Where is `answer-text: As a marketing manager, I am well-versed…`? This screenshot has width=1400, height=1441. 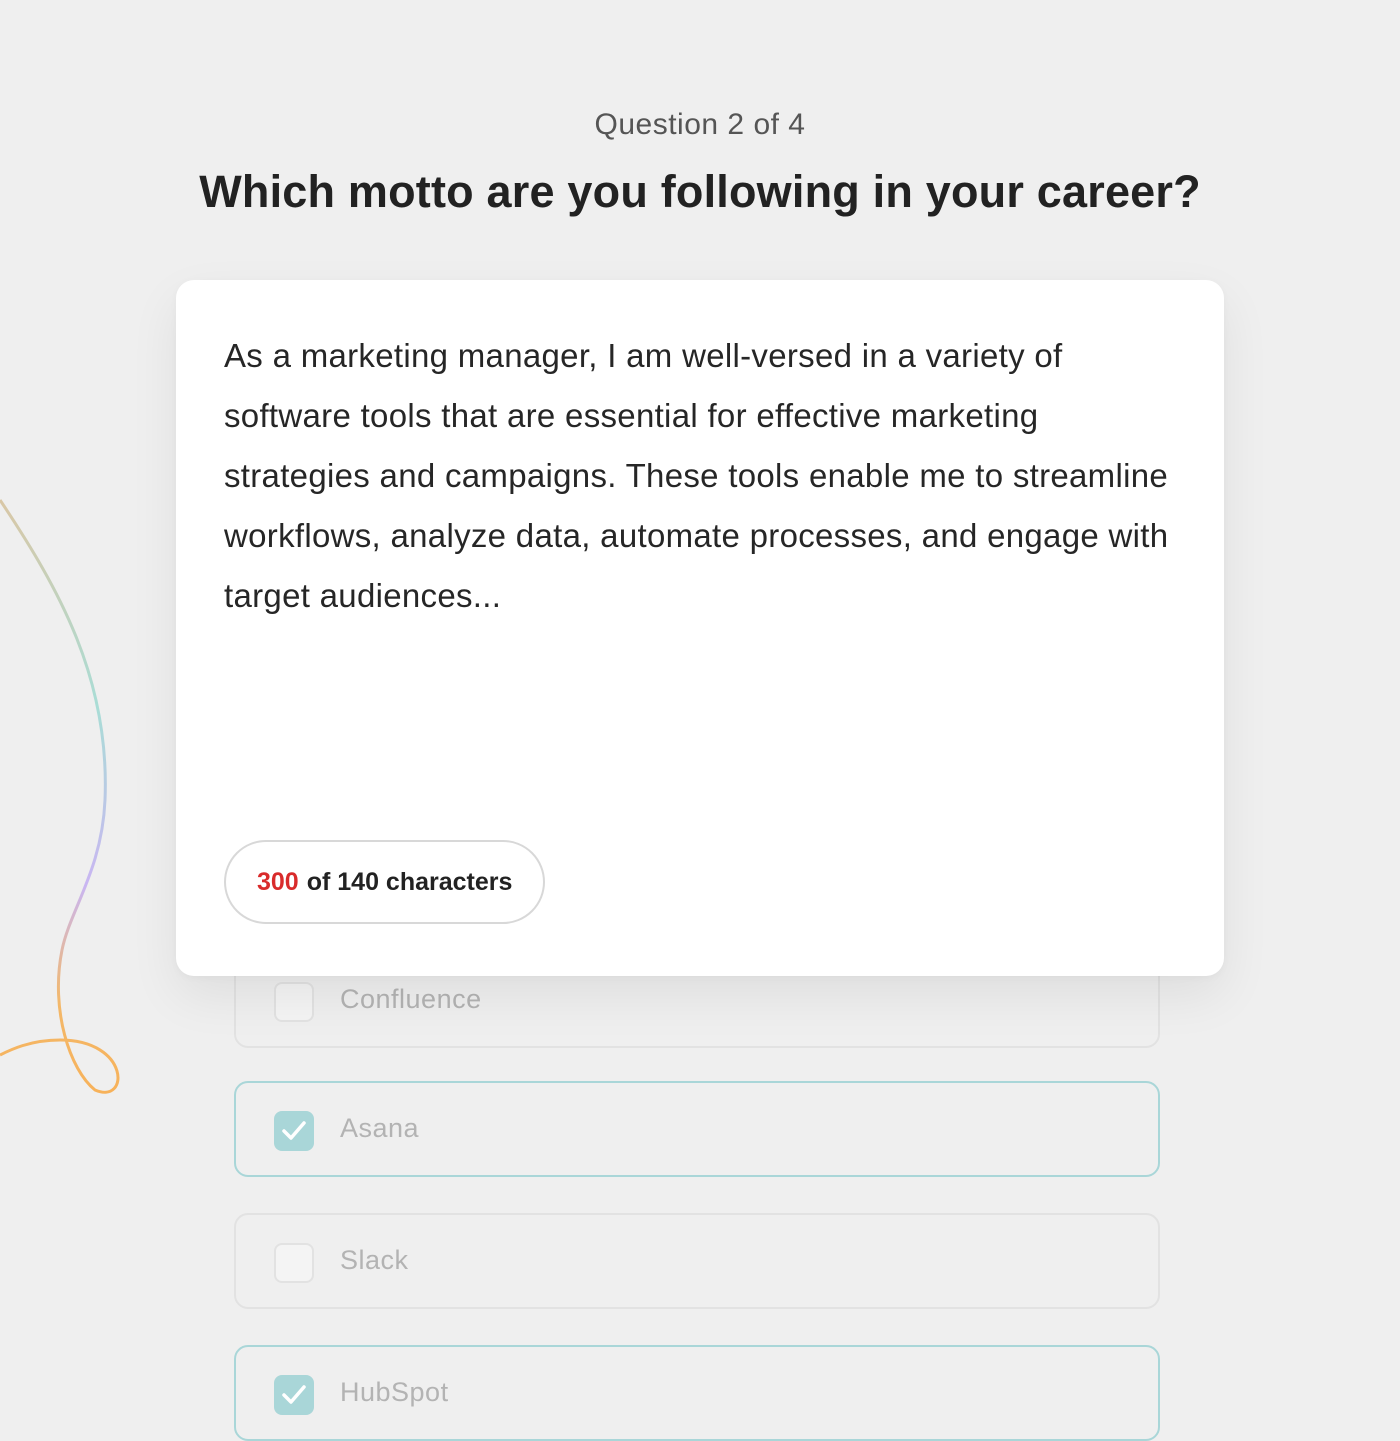
answer-text: As a marketing manager, I am well-versed… is located at coordinates (699, 476).